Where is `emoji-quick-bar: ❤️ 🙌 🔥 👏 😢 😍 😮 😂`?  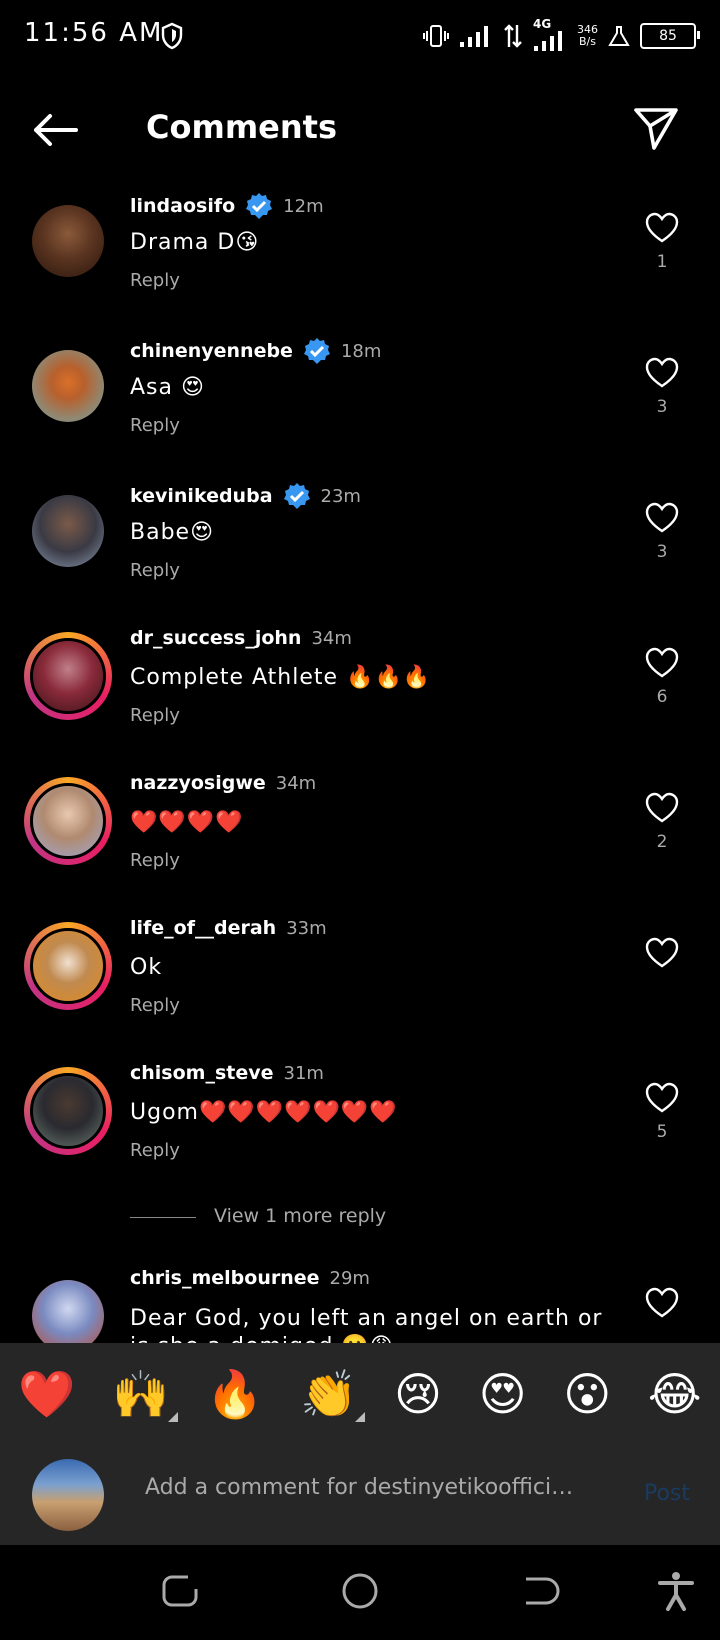 emoji-quick-bar: ❤️ 🙌 🔥 👏 😢 😍 😮 😂 is located at coordinates (360, 1394).